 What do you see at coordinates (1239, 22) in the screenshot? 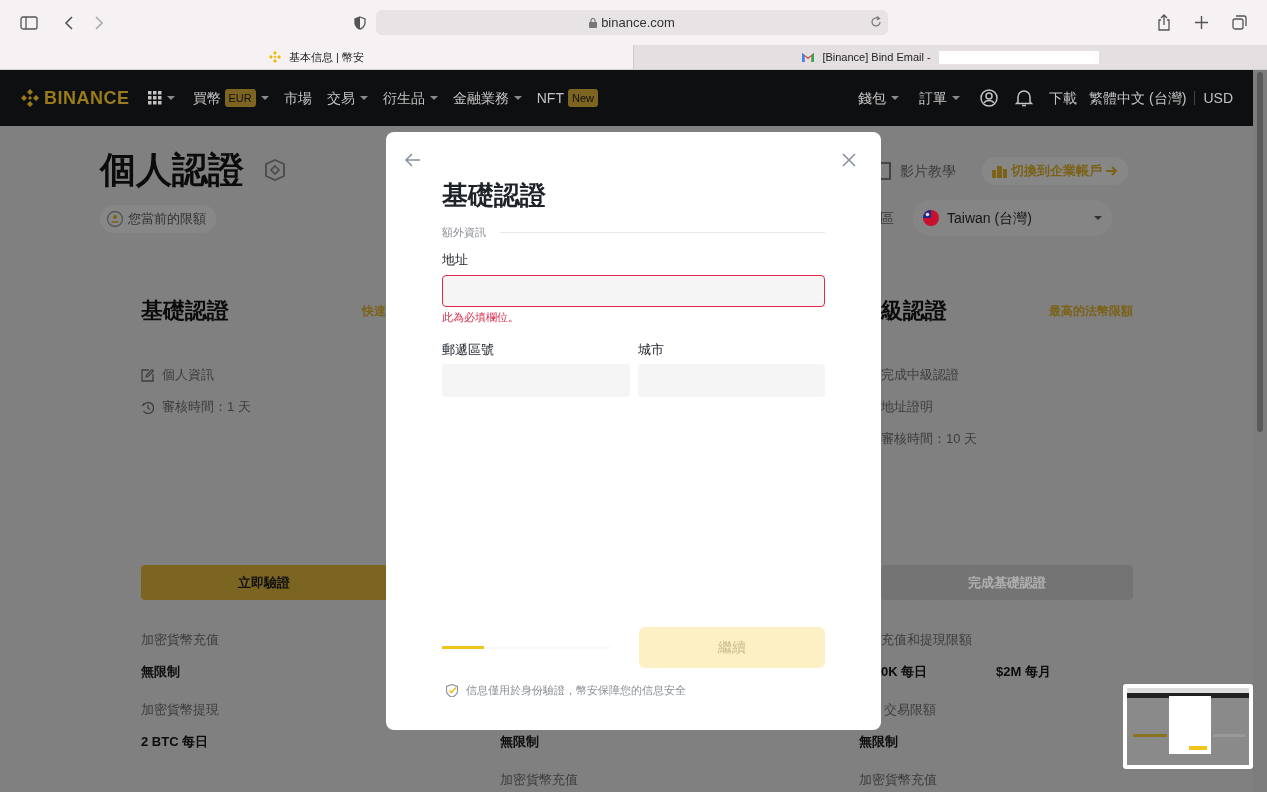
I see `tabs-overview-icon` at bounding box center [1239, 22].